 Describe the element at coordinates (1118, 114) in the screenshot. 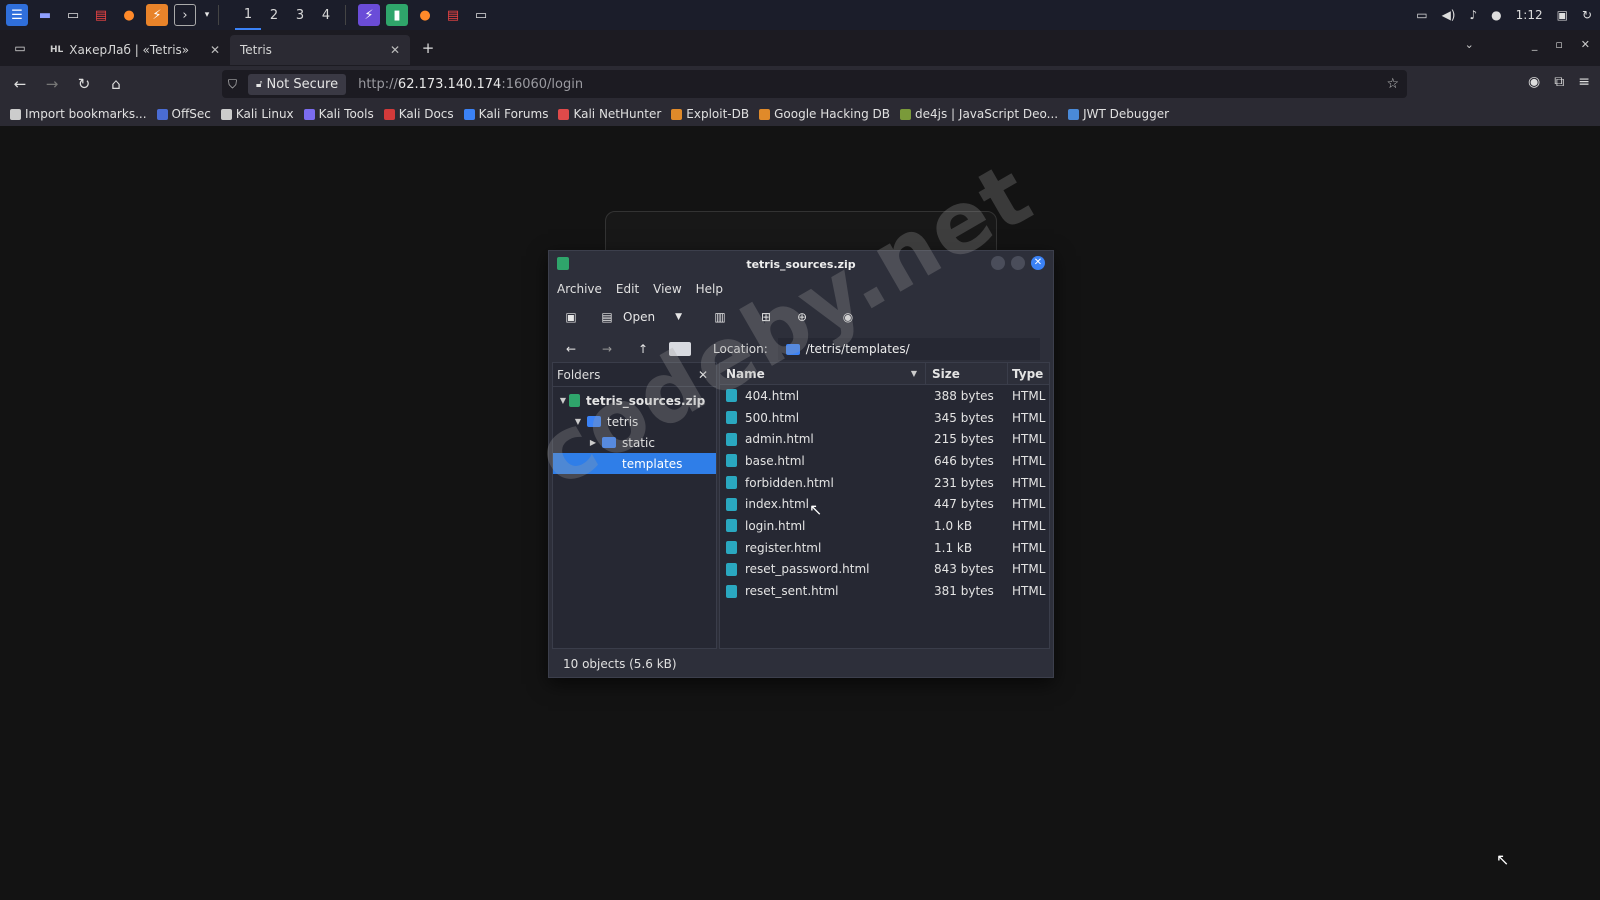

I see `bookmark-item: JWT Debugger` at that location.